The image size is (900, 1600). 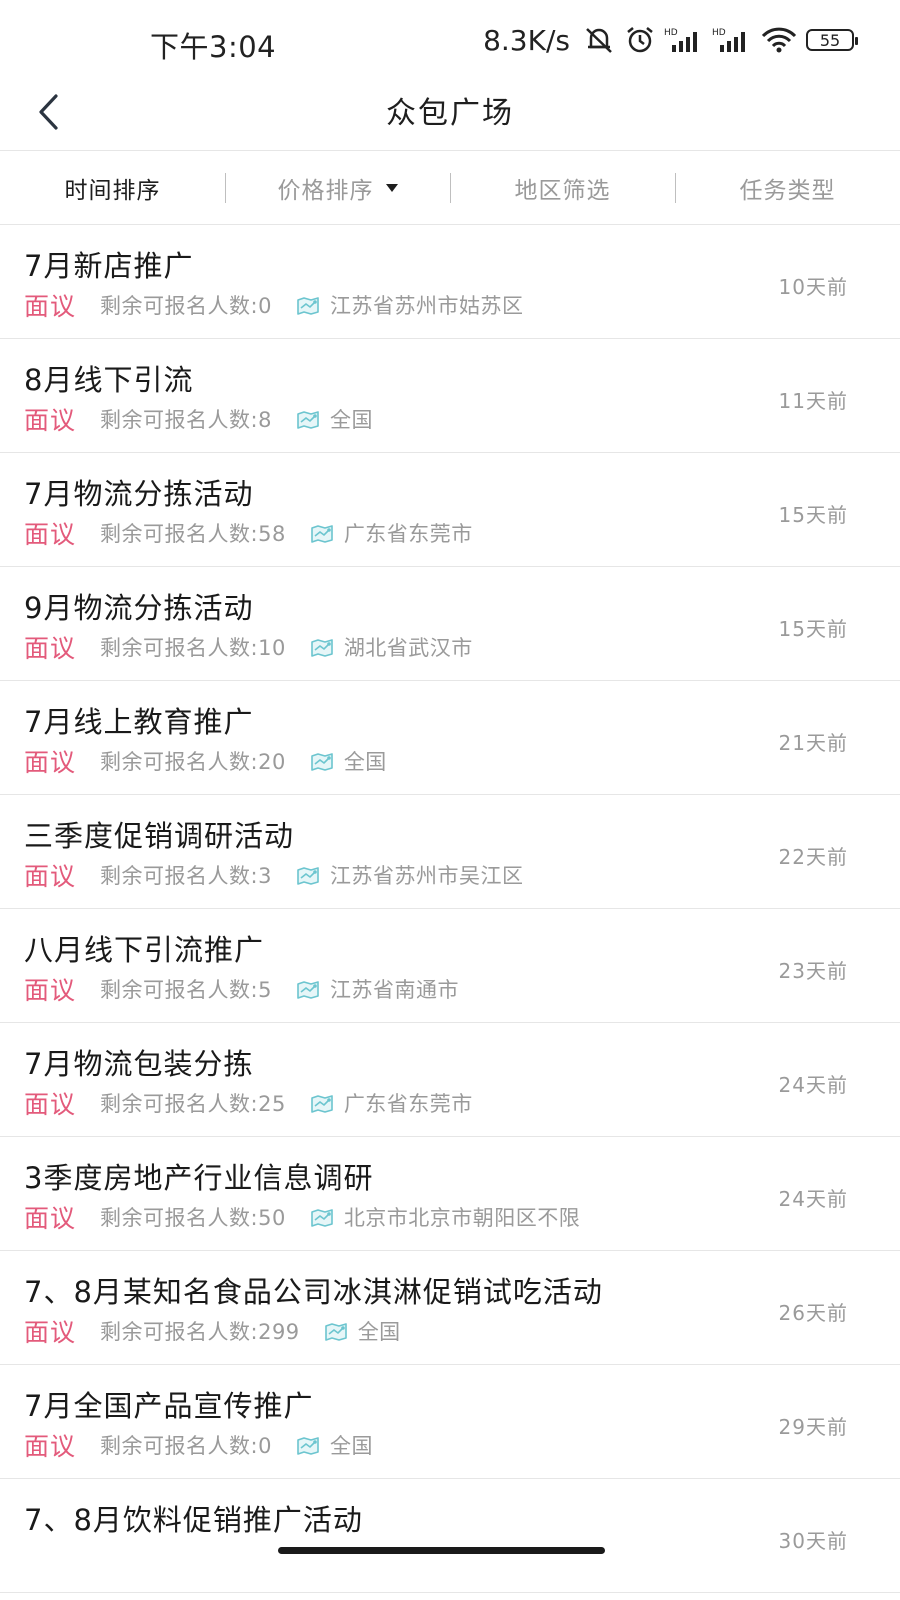 I want to click on task-title: 7月新店推广, so click(x=109, y=266).